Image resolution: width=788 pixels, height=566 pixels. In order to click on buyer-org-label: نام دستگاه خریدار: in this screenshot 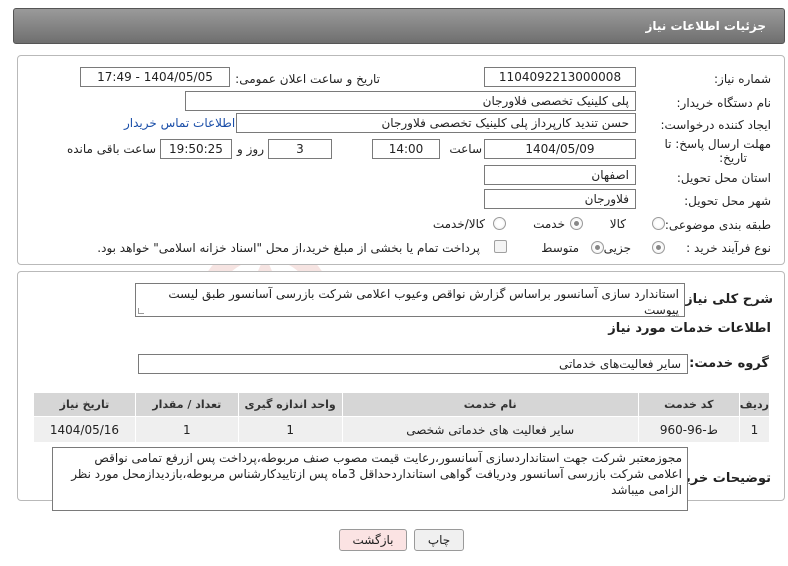, I will do `click(724, 103)`.